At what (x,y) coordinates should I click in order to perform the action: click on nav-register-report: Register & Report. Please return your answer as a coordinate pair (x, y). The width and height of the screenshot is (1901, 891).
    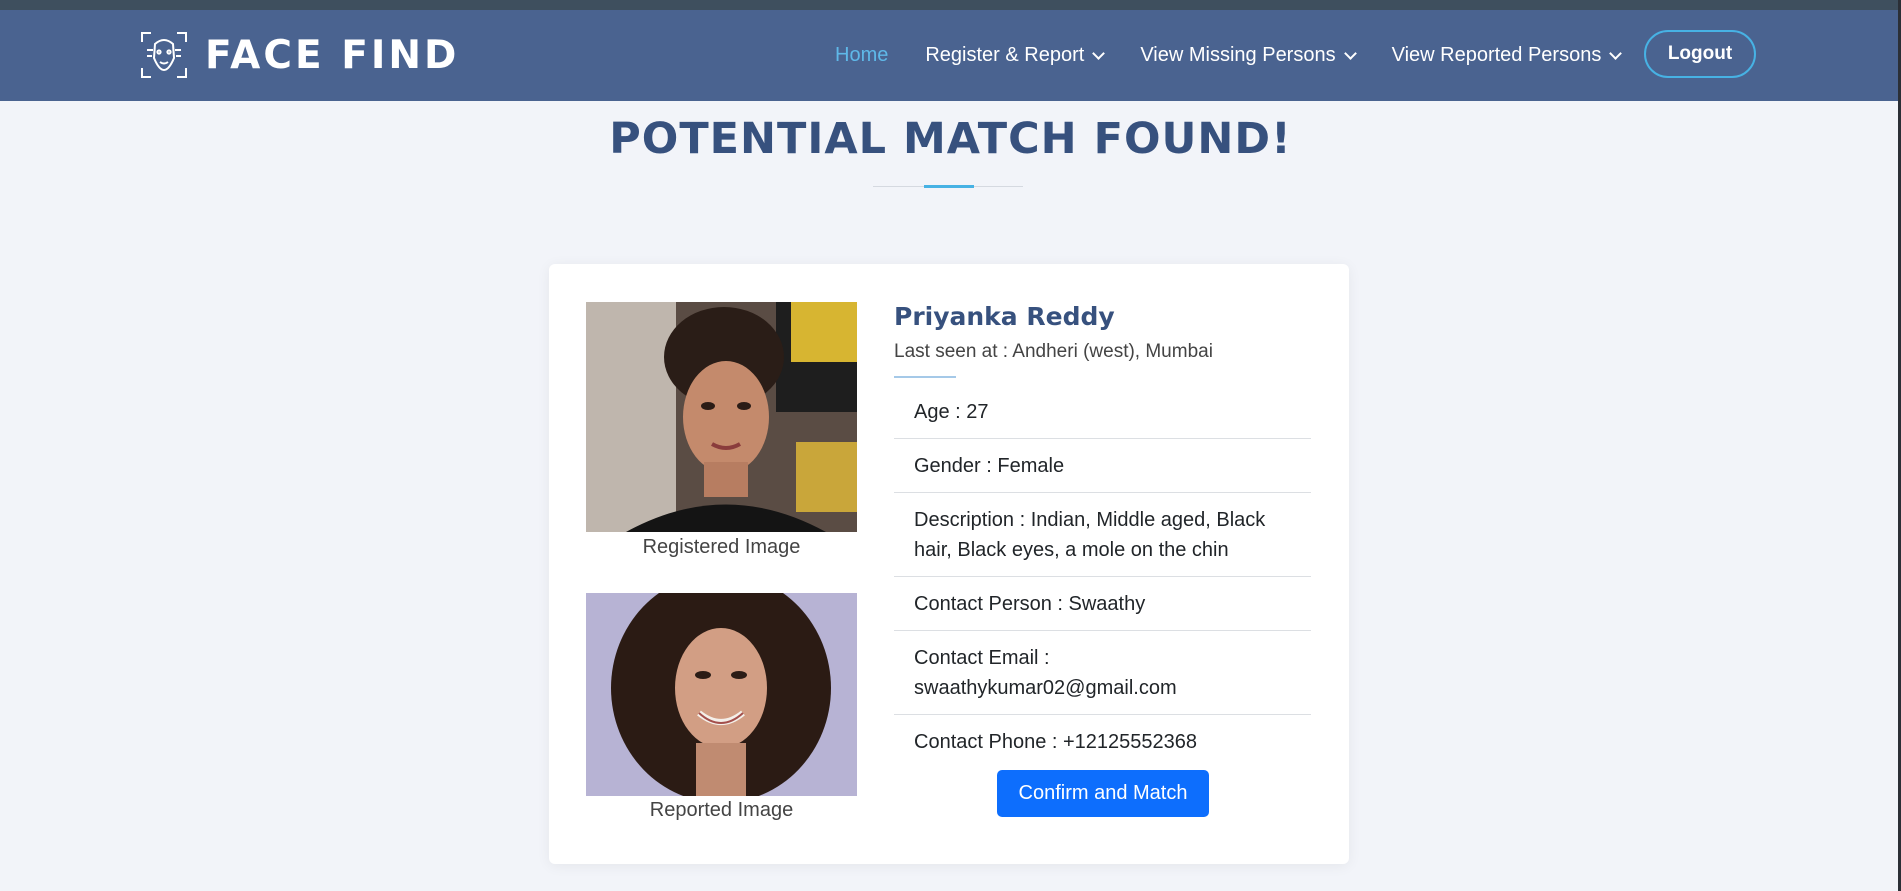
    Looking at the image, I should click on (1015, 55).